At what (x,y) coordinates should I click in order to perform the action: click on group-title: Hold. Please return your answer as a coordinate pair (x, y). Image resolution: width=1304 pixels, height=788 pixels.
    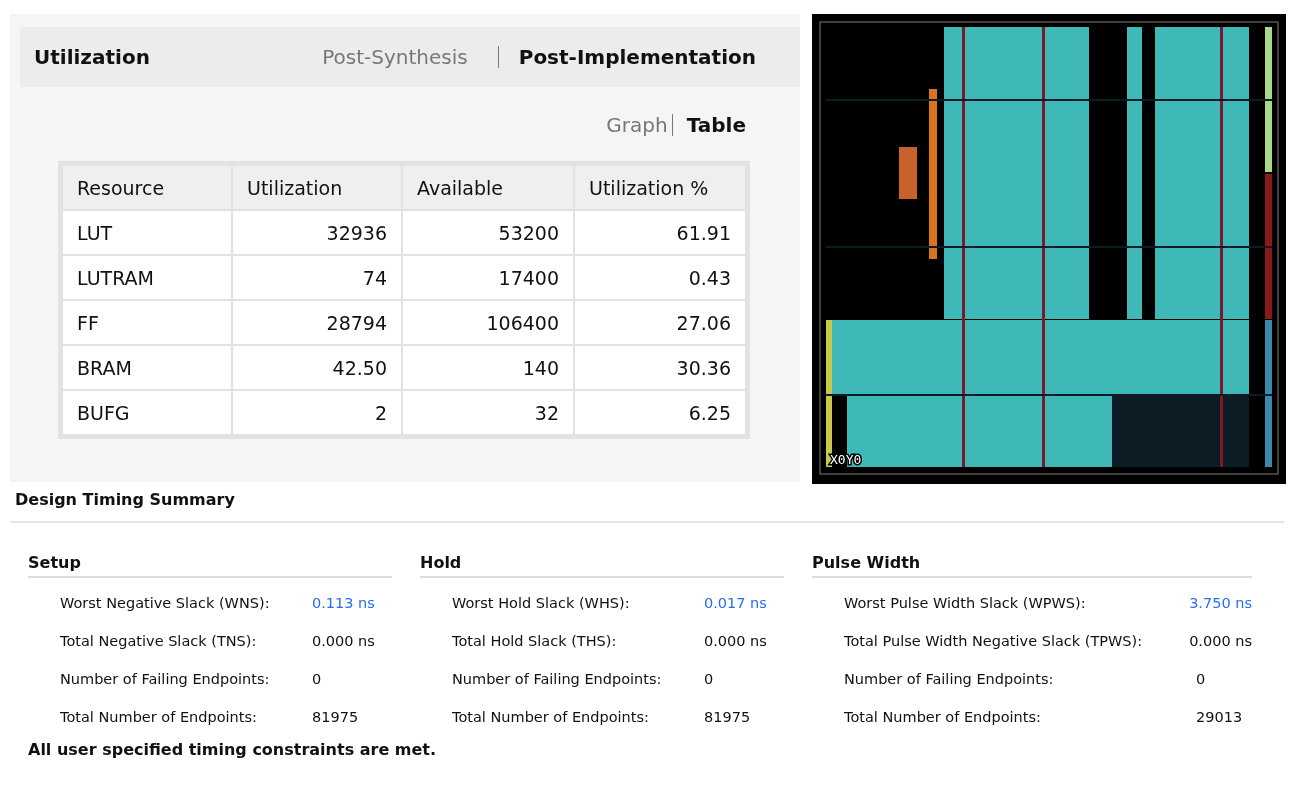
    Looking at the image, I should click on (602, 565).